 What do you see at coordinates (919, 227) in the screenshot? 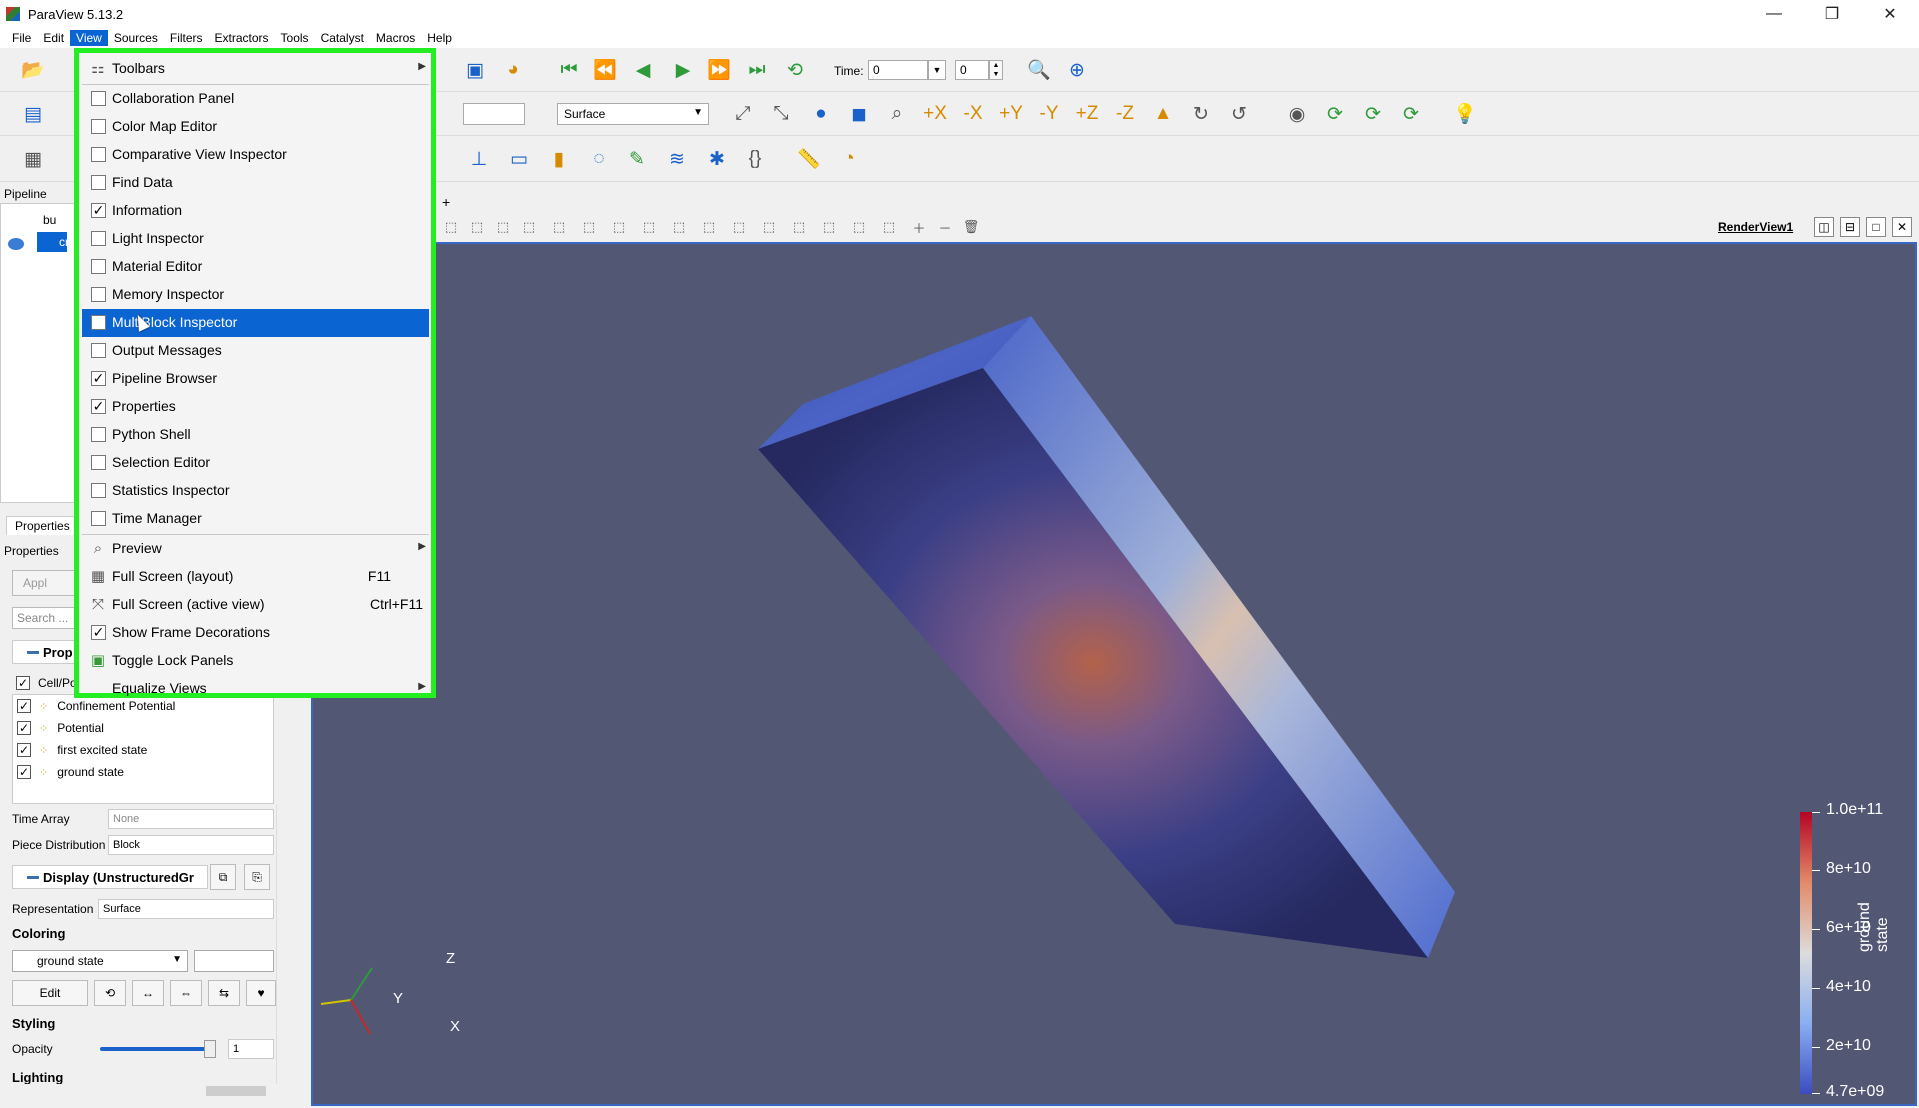
I see `add-selection-icon: ＋` at bounding box center [919, 227].